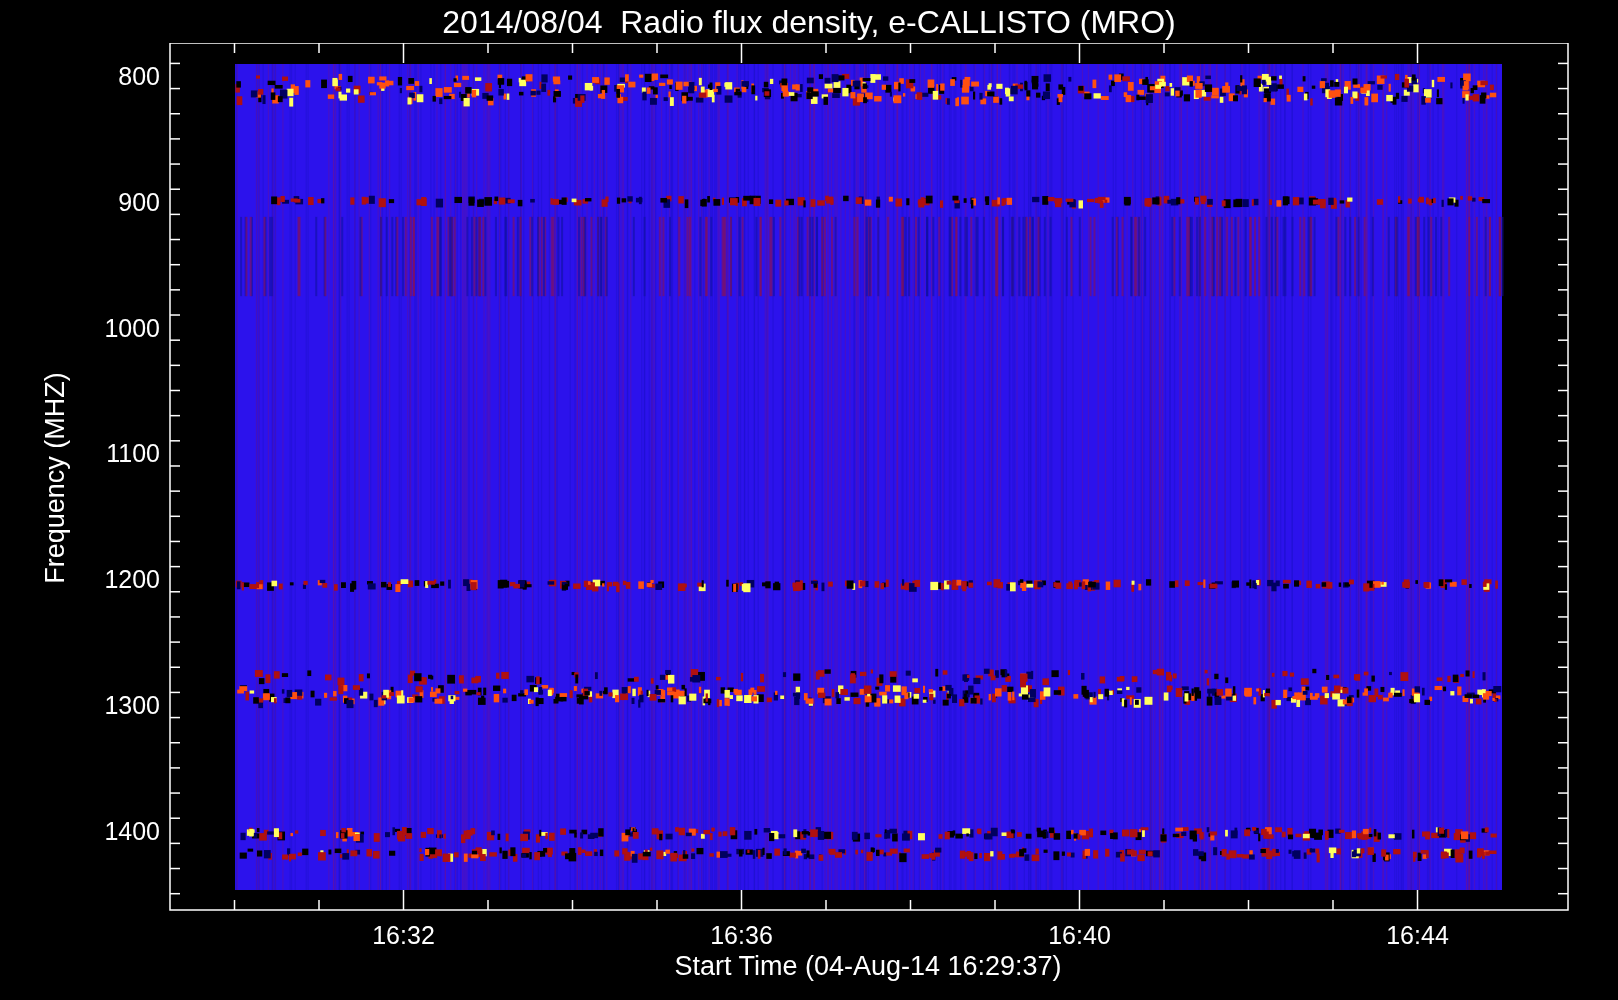 The height and width of the screenshot is (1000, 1618). I want to click on tick-label: 1100, so click(133, 453).